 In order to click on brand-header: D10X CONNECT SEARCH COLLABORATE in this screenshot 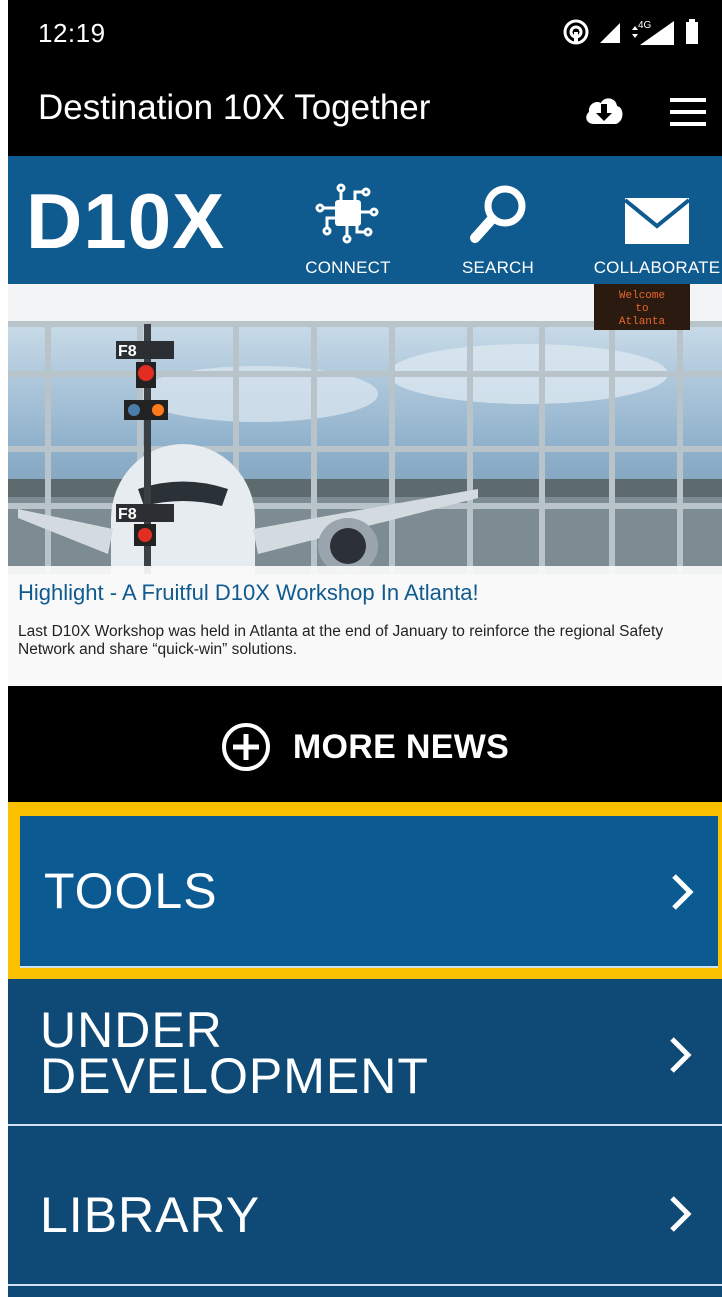, I will do `click(365, 220)`.